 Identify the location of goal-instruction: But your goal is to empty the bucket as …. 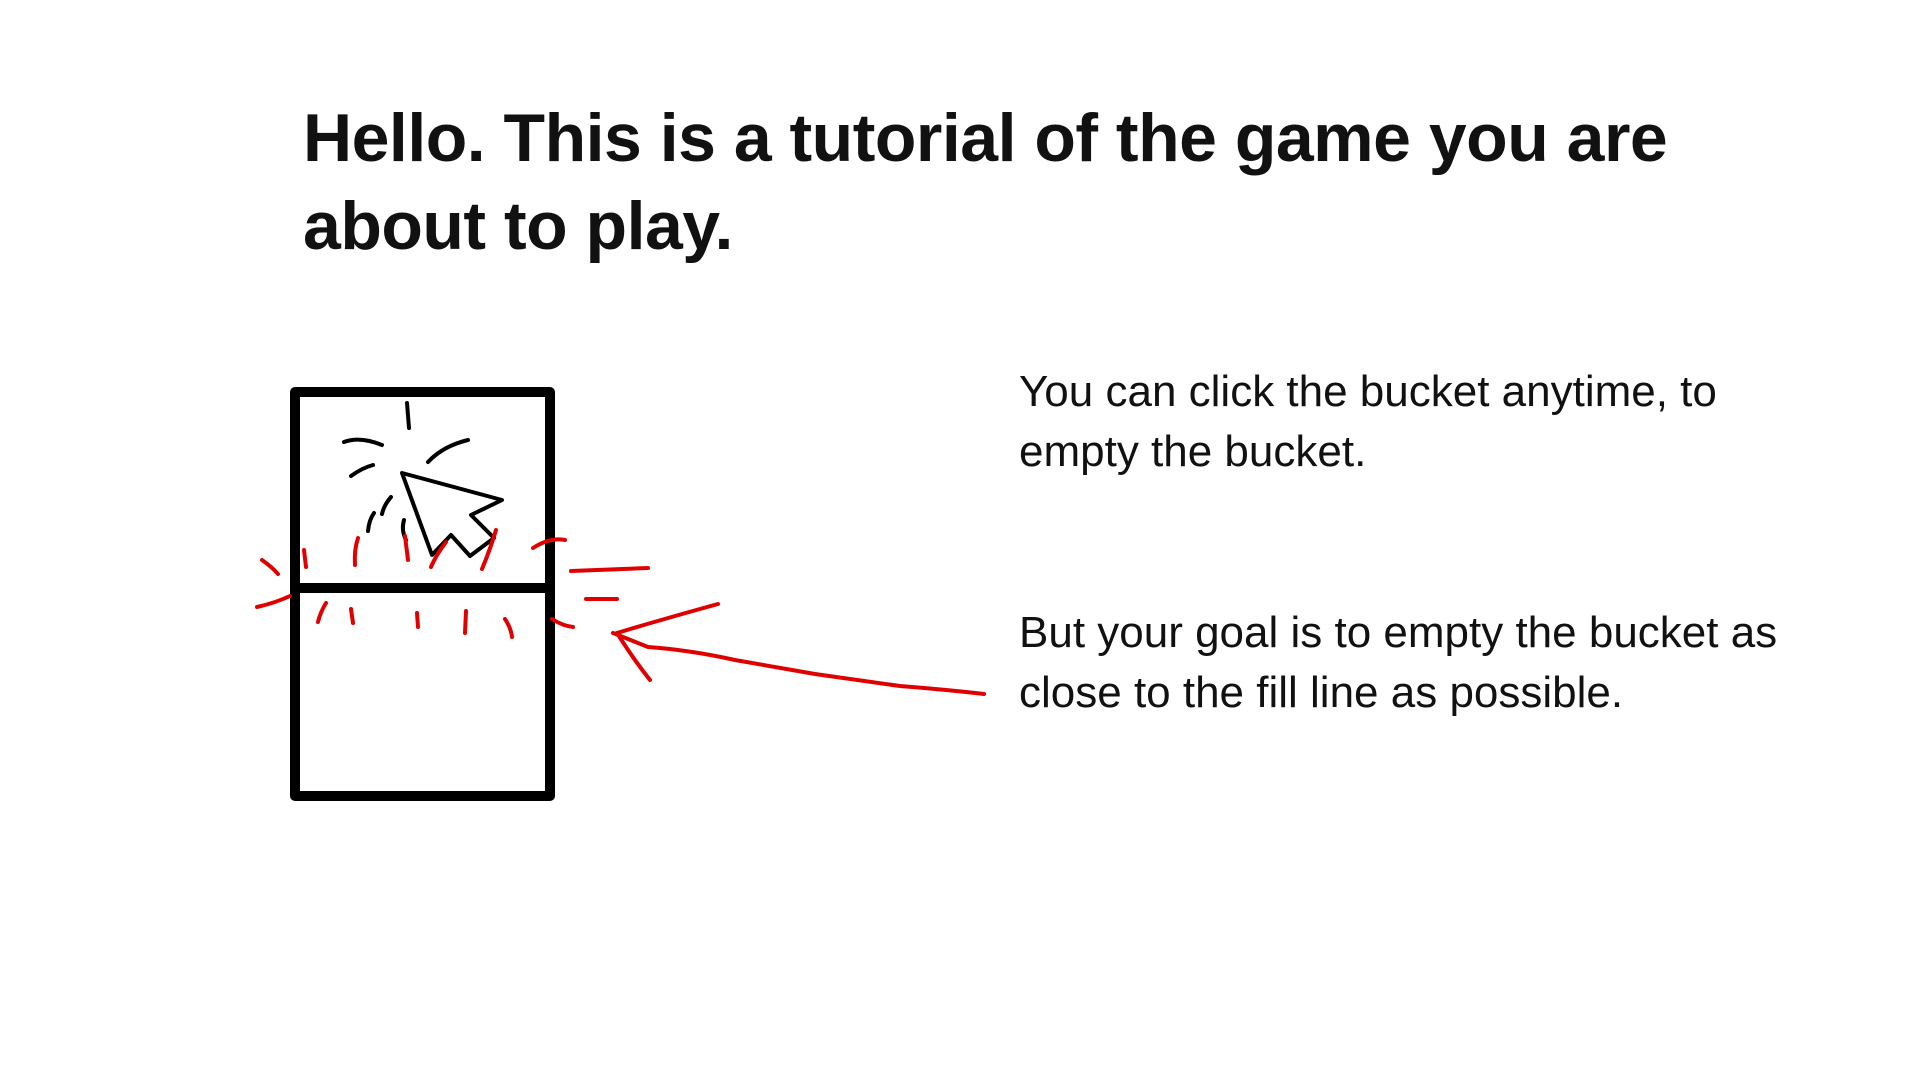
(1398, 662).